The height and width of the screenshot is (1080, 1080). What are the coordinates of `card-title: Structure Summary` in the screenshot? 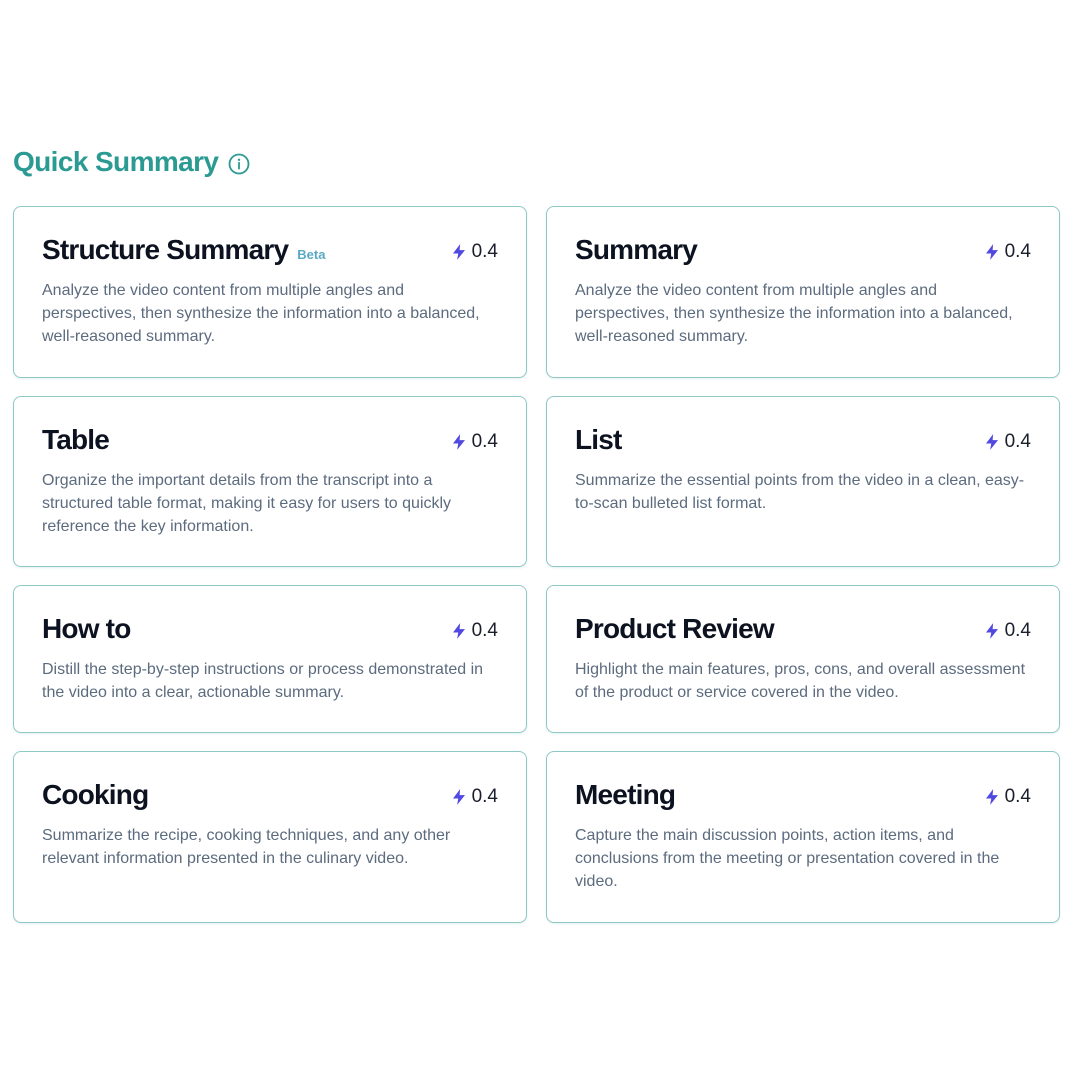 It's located at (165, 249).